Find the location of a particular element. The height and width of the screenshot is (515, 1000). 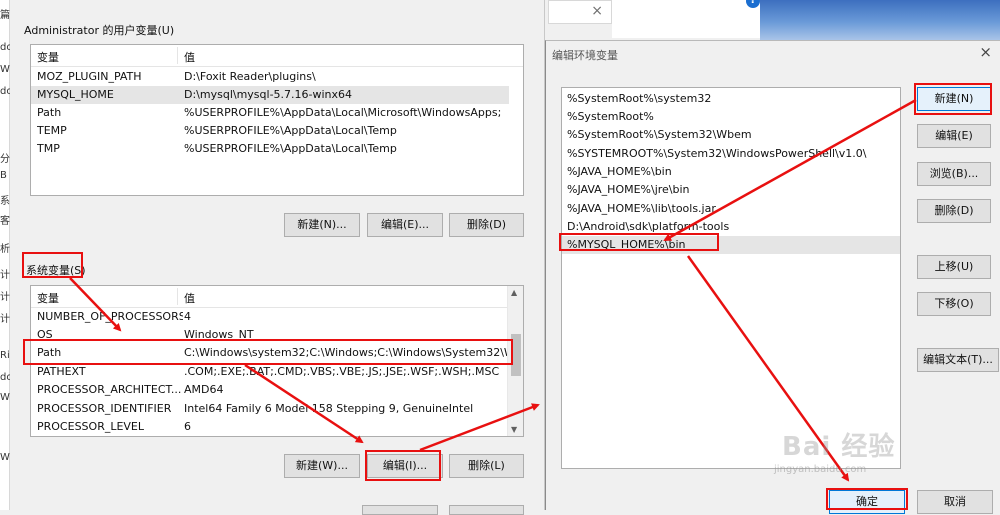

table-row: NUMBER_OF_PROCESSORS 4 is located at coordinates (270, 317).